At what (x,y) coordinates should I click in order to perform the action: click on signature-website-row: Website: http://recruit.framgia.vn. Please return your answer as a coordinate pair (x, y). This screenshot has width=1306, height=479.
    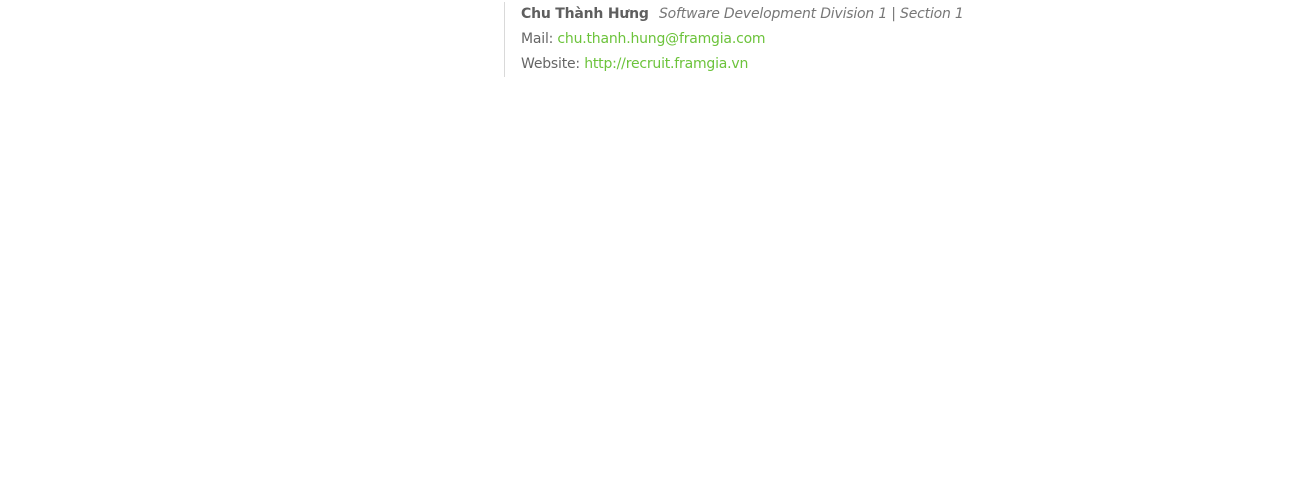
    Looking at the image, I should click on (634, 64).